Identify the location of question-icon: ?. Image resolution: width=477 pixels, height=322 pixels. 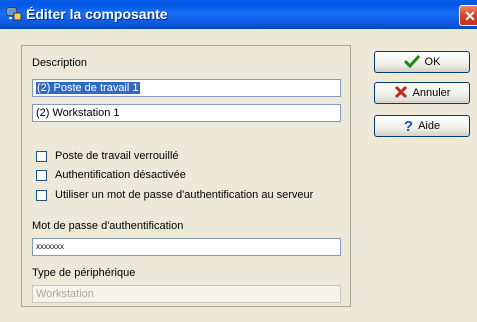
(408, 126).